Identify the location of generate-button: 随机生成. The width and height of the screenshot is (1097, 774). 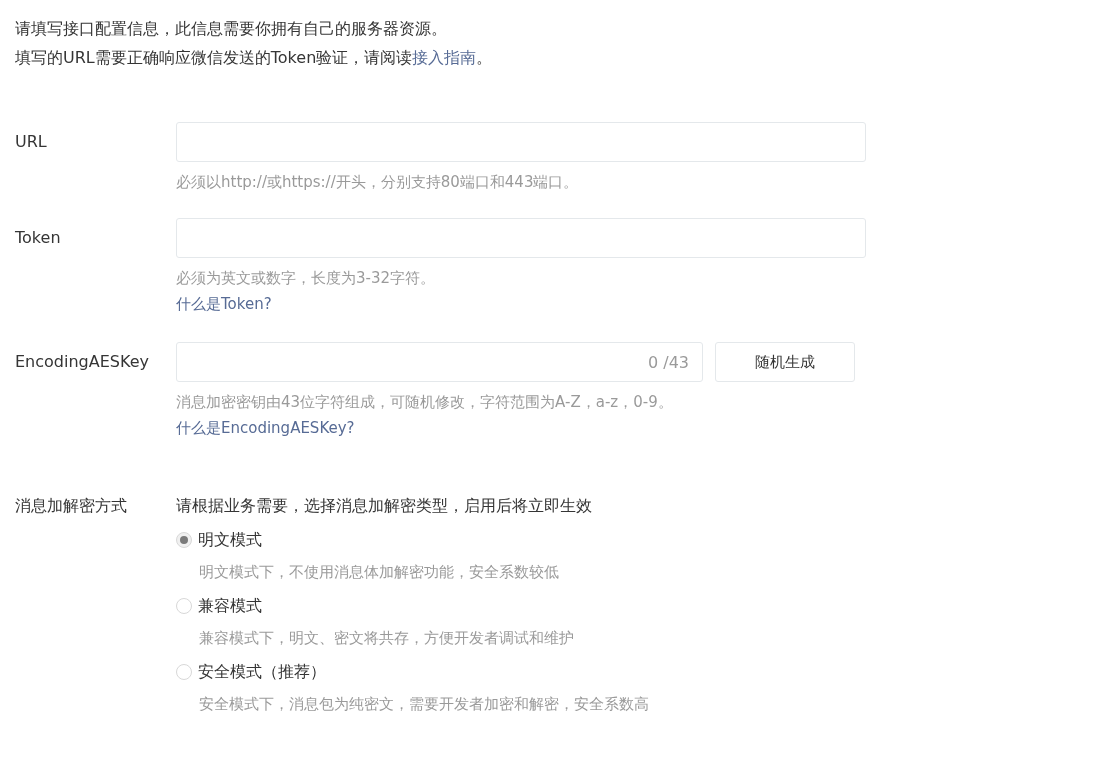
(785, 362).